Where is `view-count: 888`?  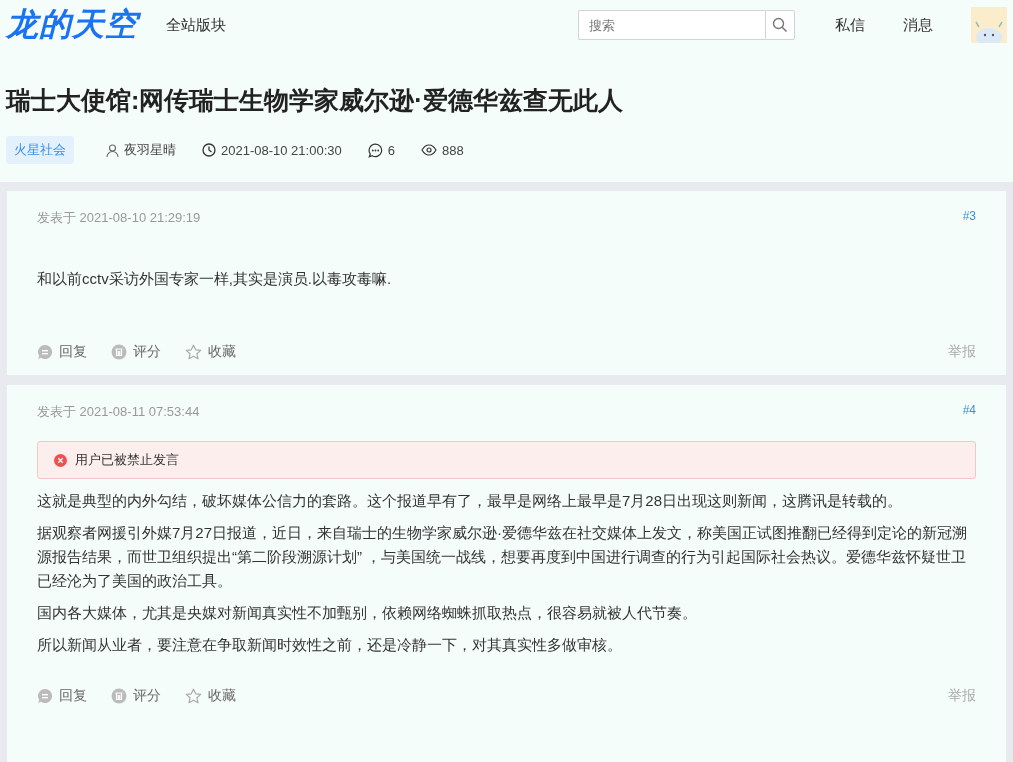 view-count: 888 is located at coordinates (452, 150).